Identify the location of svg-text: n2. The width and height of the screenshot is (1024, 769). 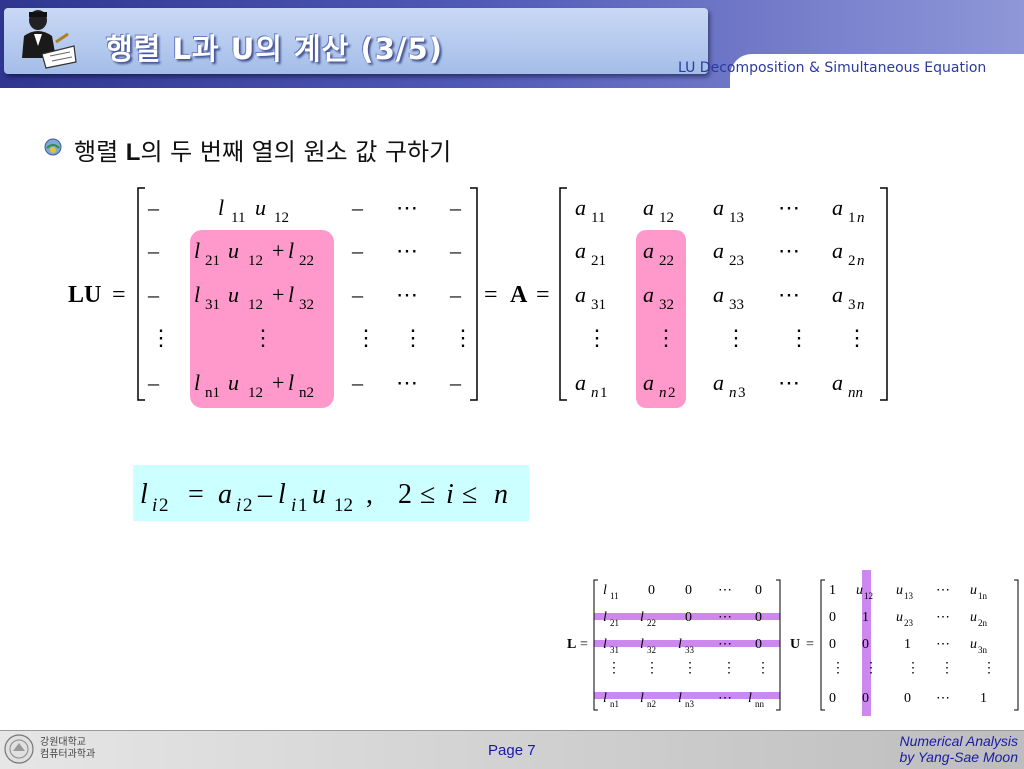
(651, 704).